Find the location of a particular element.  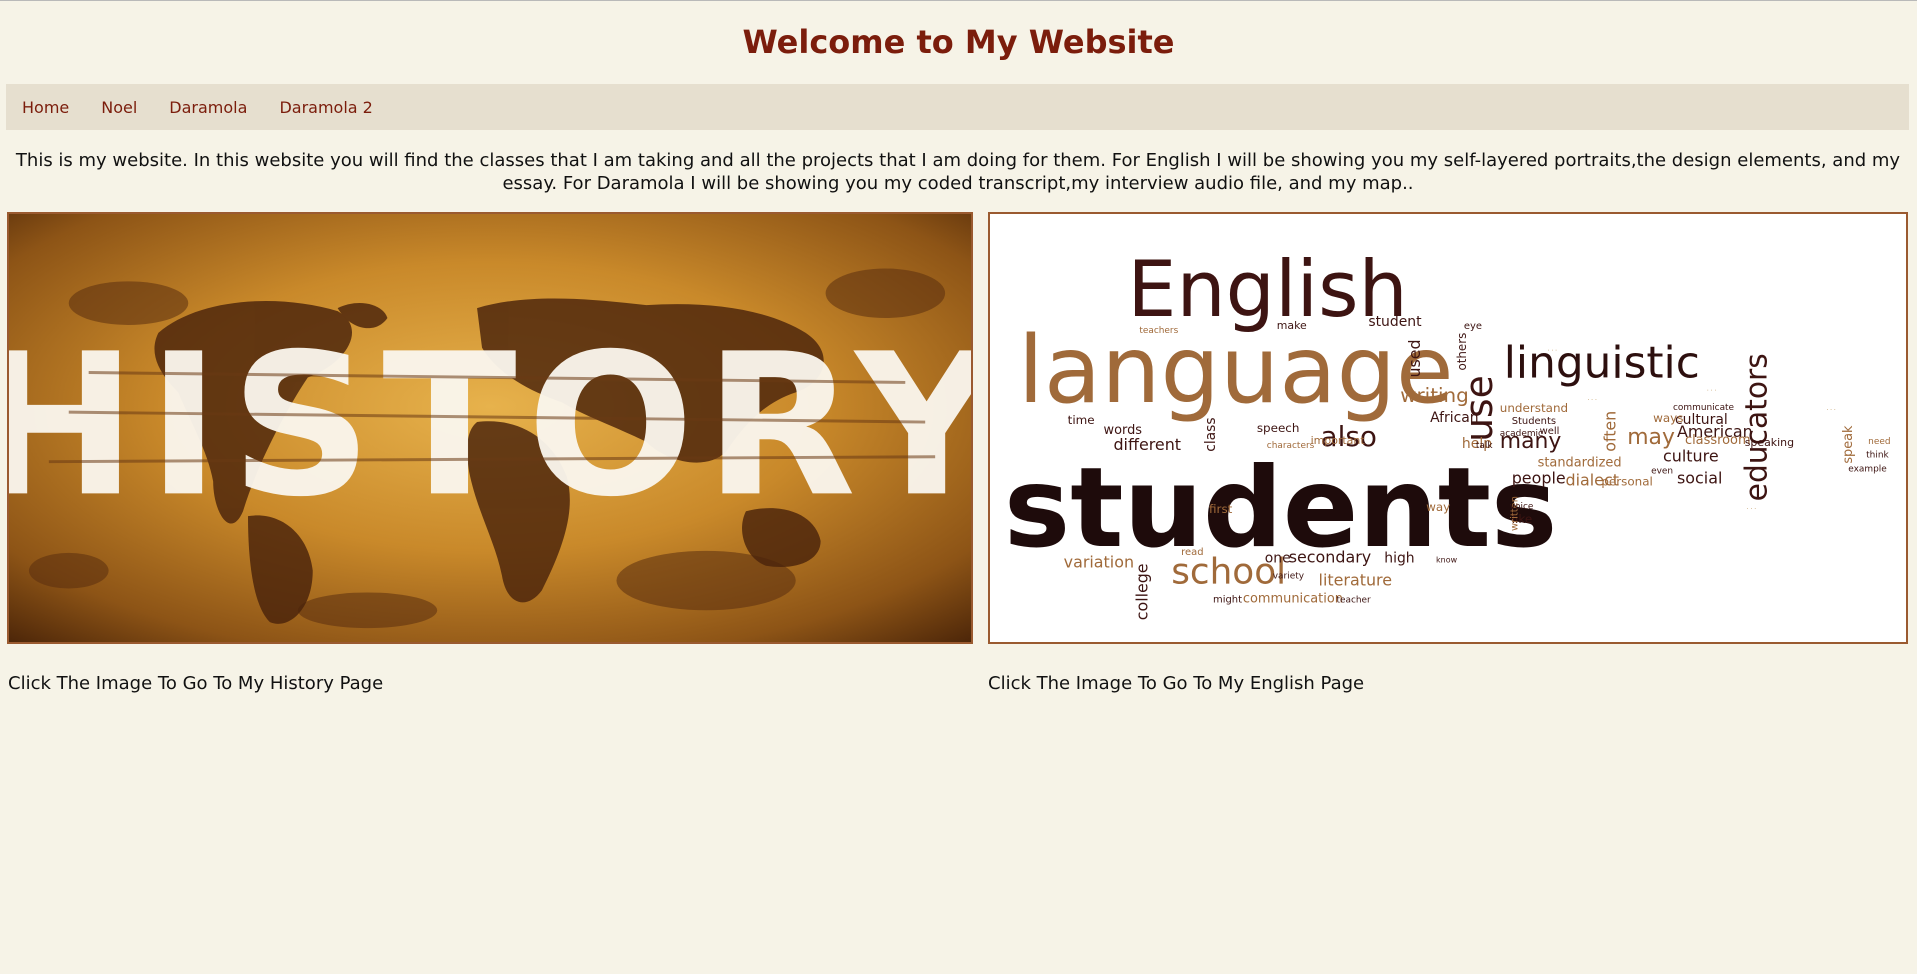

word-cloud-word: people is located at coordinates (1539, 478).